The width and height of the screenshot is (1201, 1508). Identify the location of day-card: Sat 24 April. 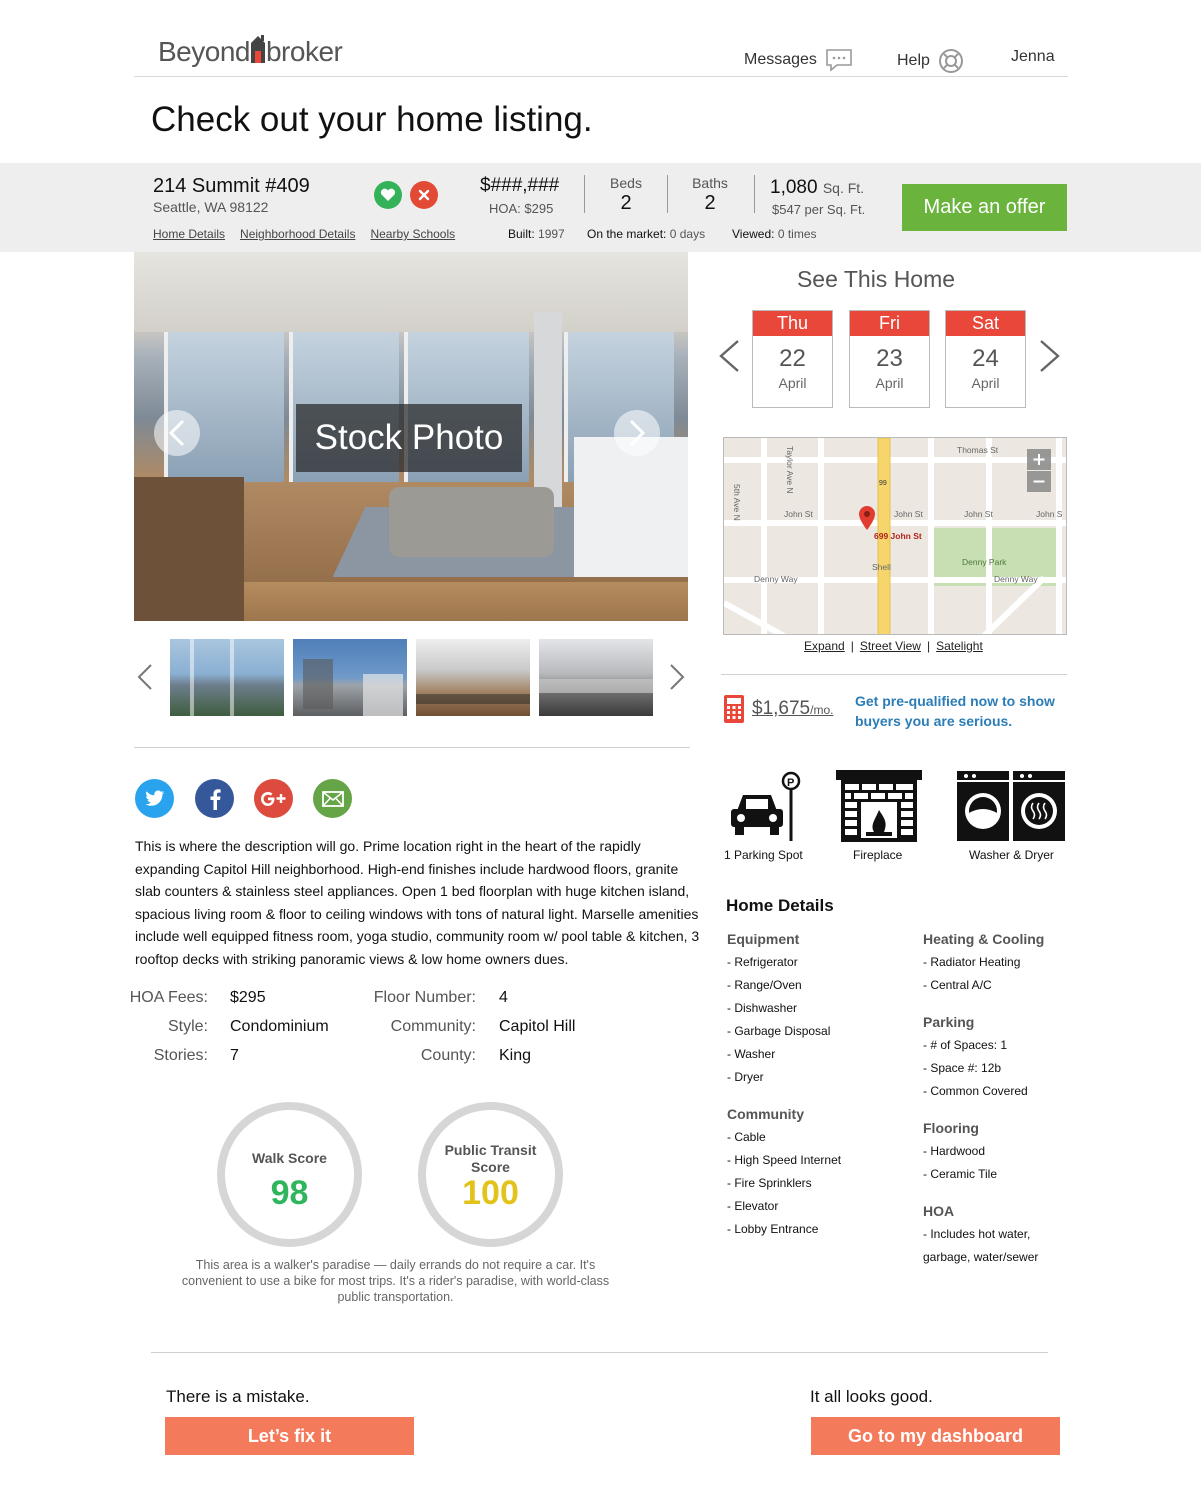
(985, 359).